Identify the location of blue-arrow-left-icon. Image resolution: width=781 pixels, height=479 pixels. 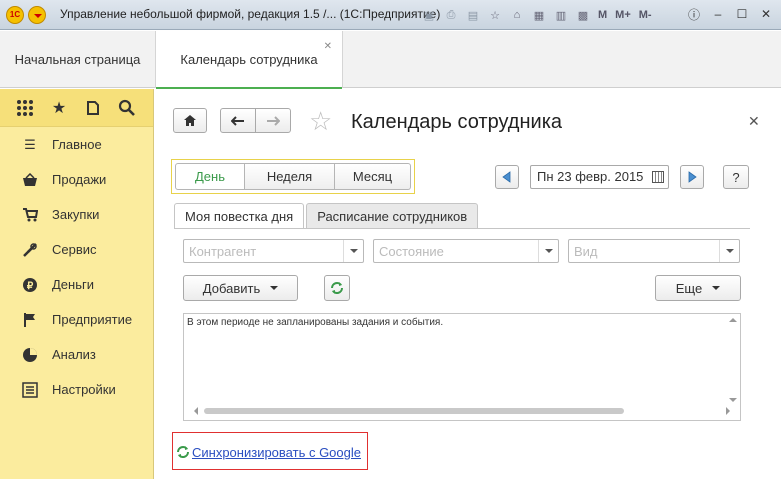
(506, 177).